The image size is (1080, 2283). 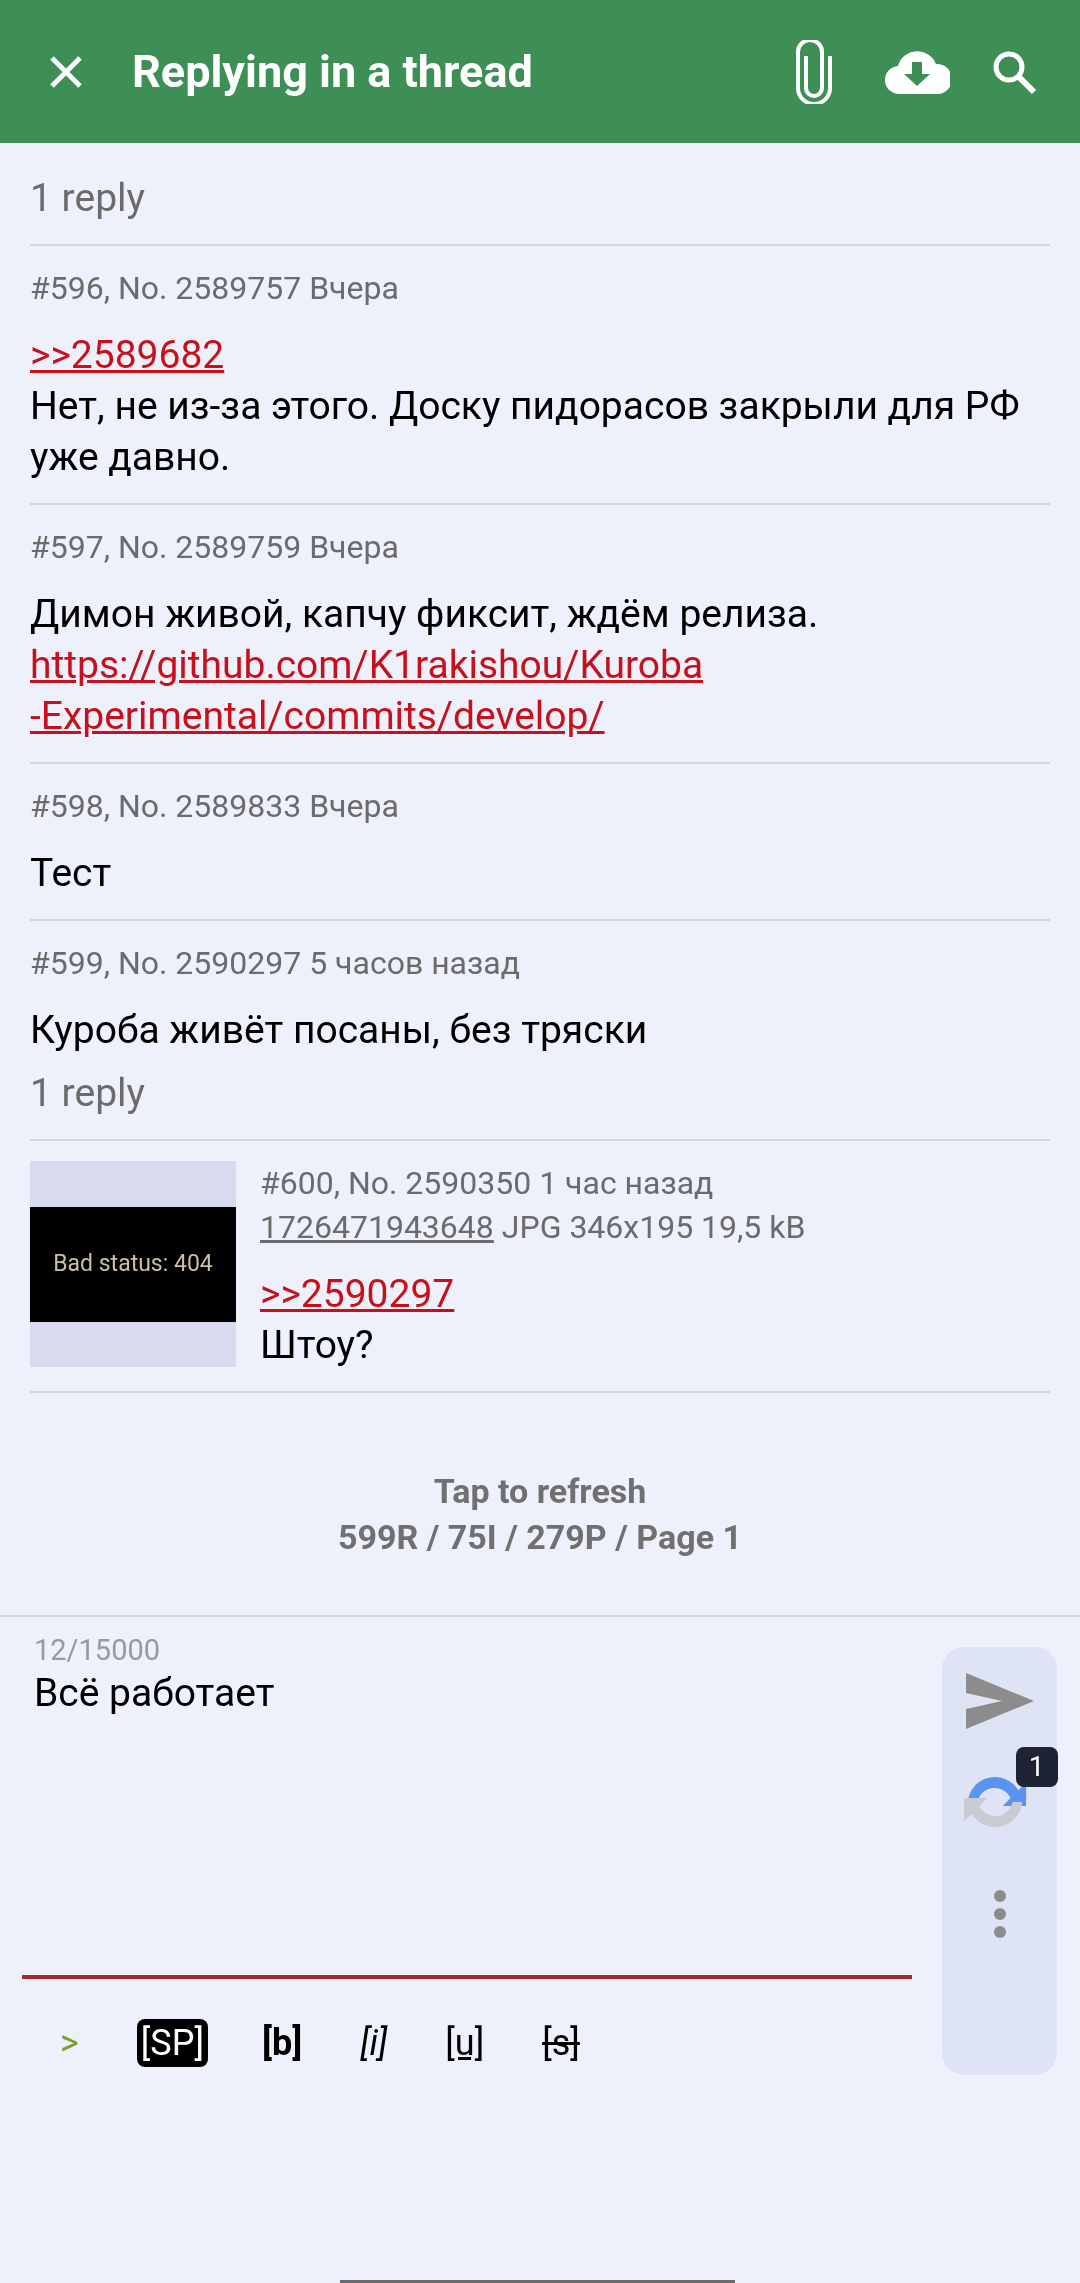 I want to click on file-info: JPG 346x195 19,5 kB, so click(x=653, y=1227).